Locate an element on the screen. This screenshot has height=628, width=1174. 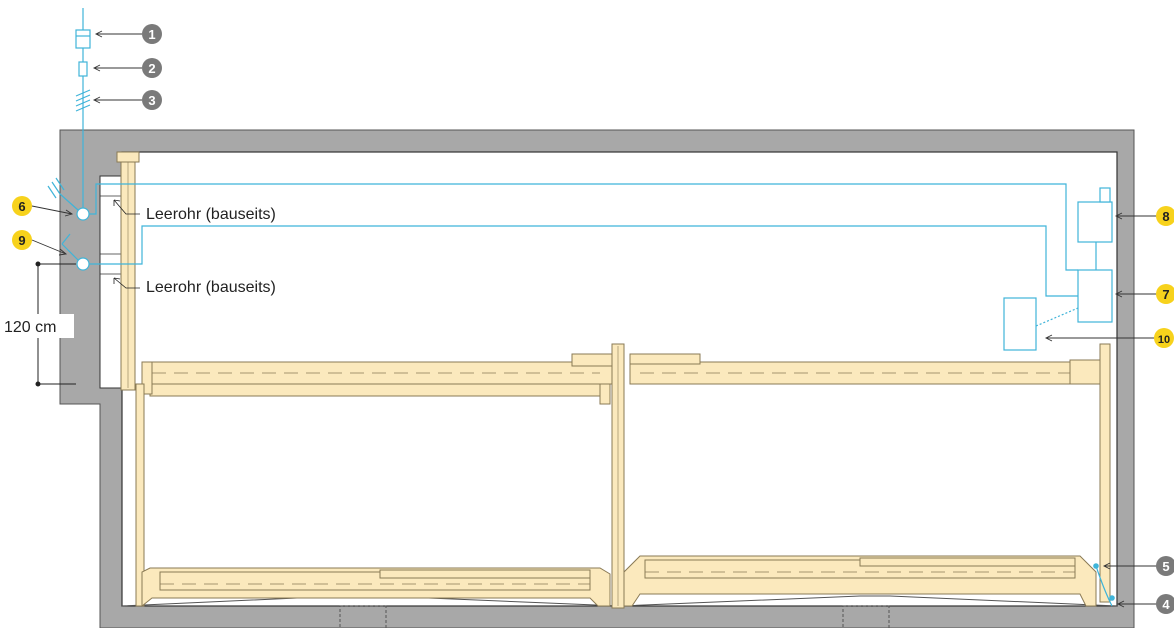
marker-3: 3 is located at coordinates (152, 100).